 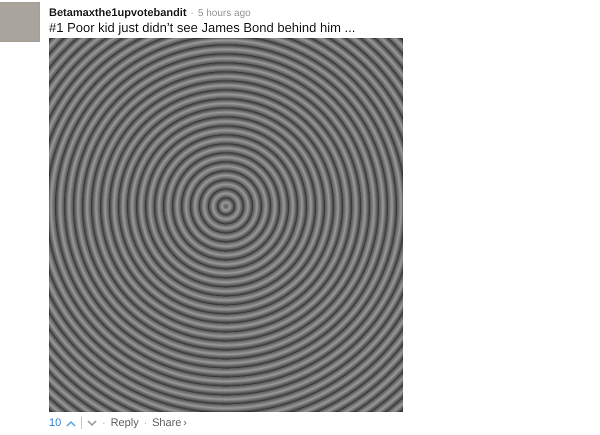 I want to click on timestamp: 5 hours ago, so click(x=224, y=13).